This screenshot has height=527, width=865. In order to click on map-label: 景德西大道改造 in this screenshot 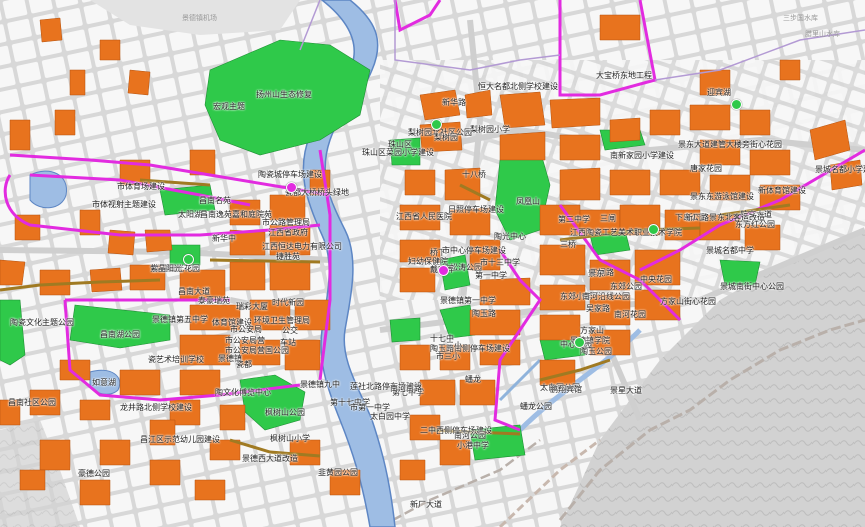, I will do `click(270, 458)`.